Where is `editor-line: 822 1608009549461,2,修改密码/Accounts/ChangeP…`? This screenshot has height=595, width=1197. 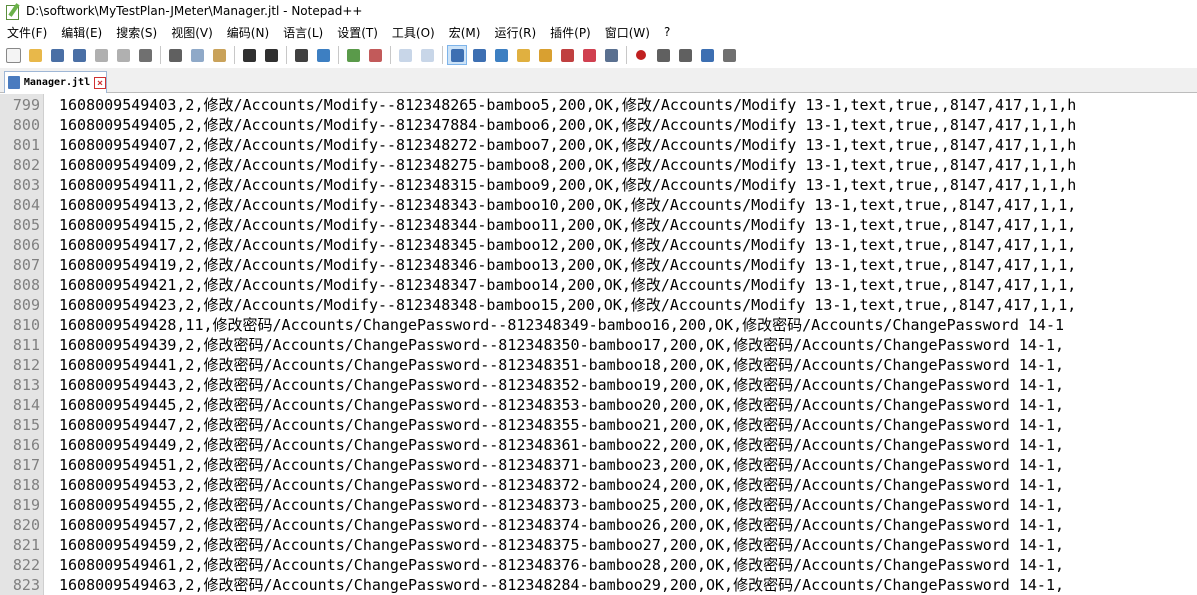
editor-line: 822 1608009549461,2,修改密码/Accounts/ChangeP… is located at coordinates (598, 565).